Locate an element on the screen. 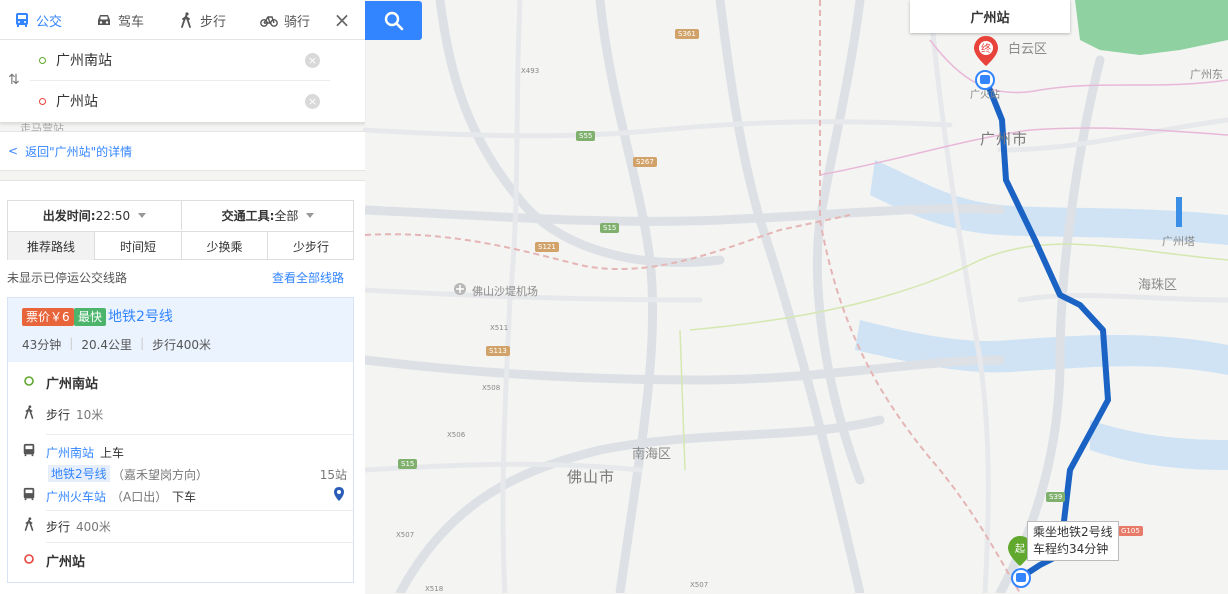  bike-icon is located at coordinates (269, 21).